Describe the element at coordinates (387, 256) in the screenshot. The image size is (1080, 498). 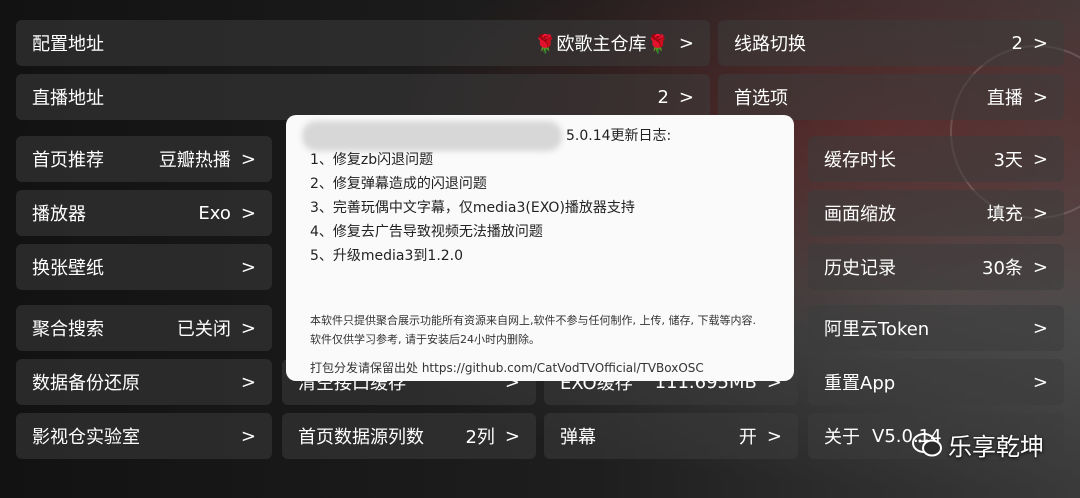
I see `update-log-item: 5、升级media3到1.2.0` at that location.